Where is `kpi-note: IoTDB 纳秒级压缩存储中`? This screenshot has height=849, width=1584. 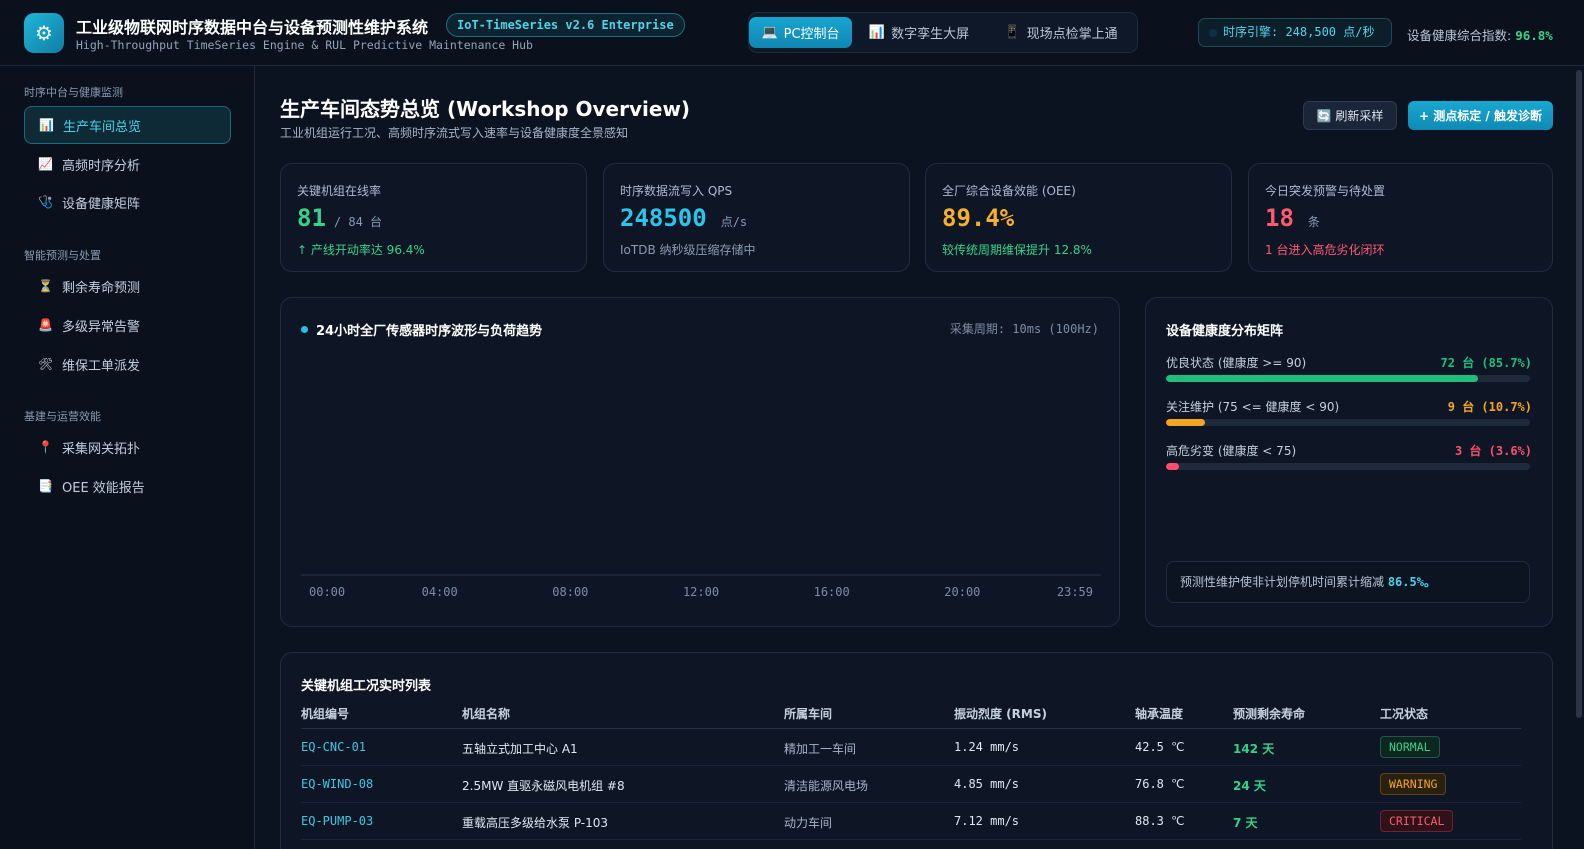 kpi-note: IoTDB 纳秒级压缩存储中 is located at coordinates (688, 250).